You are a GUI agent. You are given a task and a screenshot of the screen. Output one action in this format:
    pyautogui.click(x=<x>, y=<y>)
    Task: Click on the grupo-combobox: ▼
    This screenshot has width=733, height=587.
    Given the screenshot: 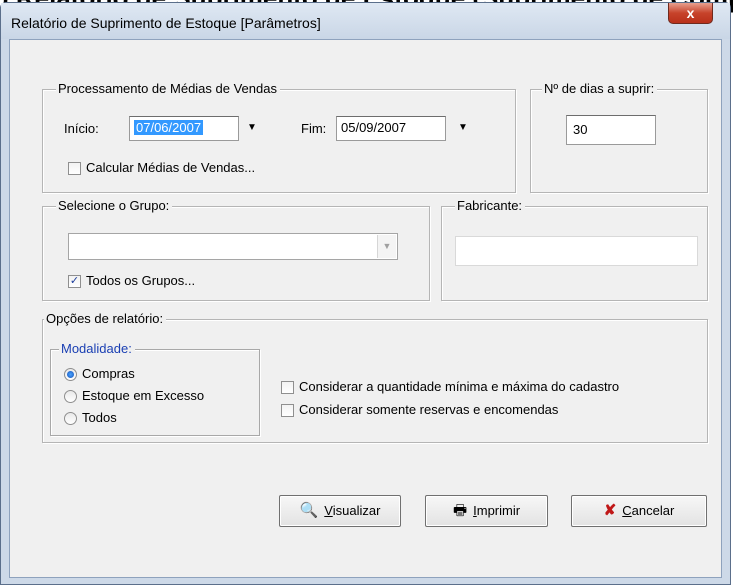 What is the action you would take?
    pyautogui.click(x=233, y=246)
    